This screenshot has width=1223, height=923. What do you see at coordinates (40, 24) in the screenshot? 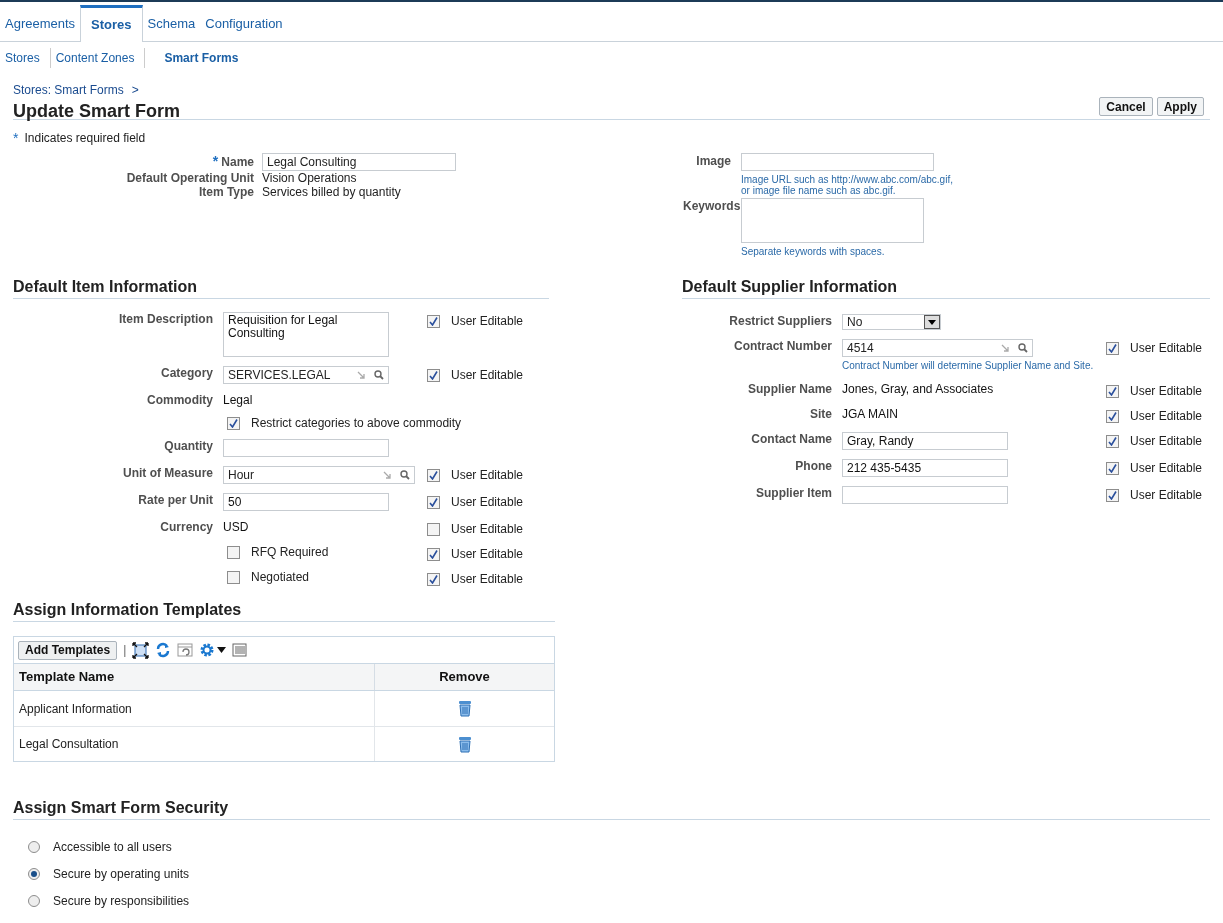
I see `tab: Agreements` at bounding box center [40, 24].